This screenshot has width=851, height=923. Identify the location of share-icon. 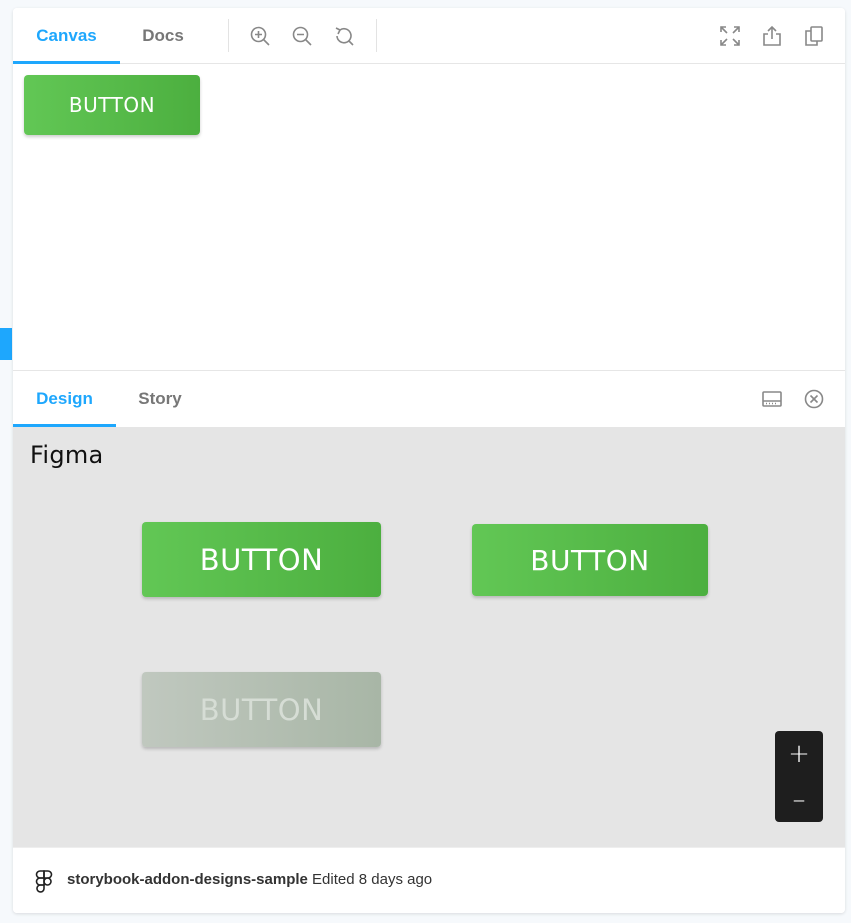
(772, 36).